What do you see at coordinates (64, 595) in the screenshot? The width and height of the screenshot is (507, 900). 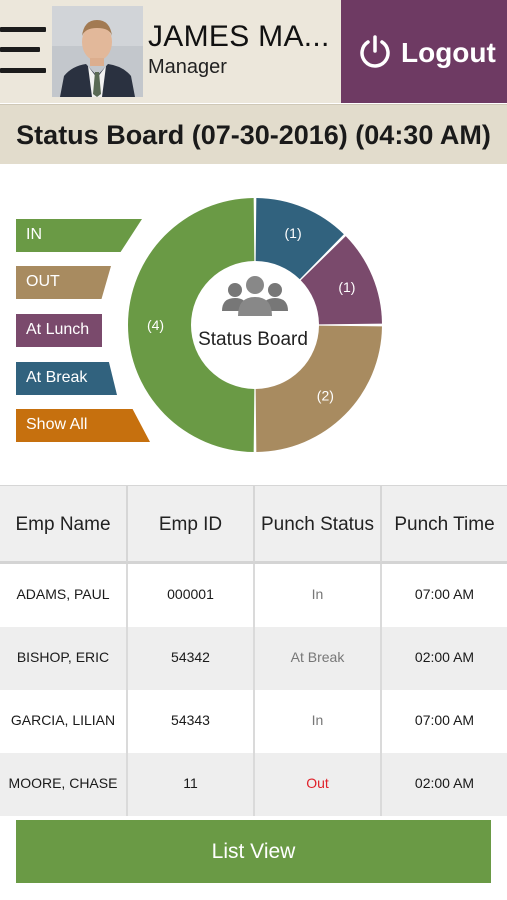 I see `emp-name-cell: ADAMS, PAUL` at bounding box center [64, 595].